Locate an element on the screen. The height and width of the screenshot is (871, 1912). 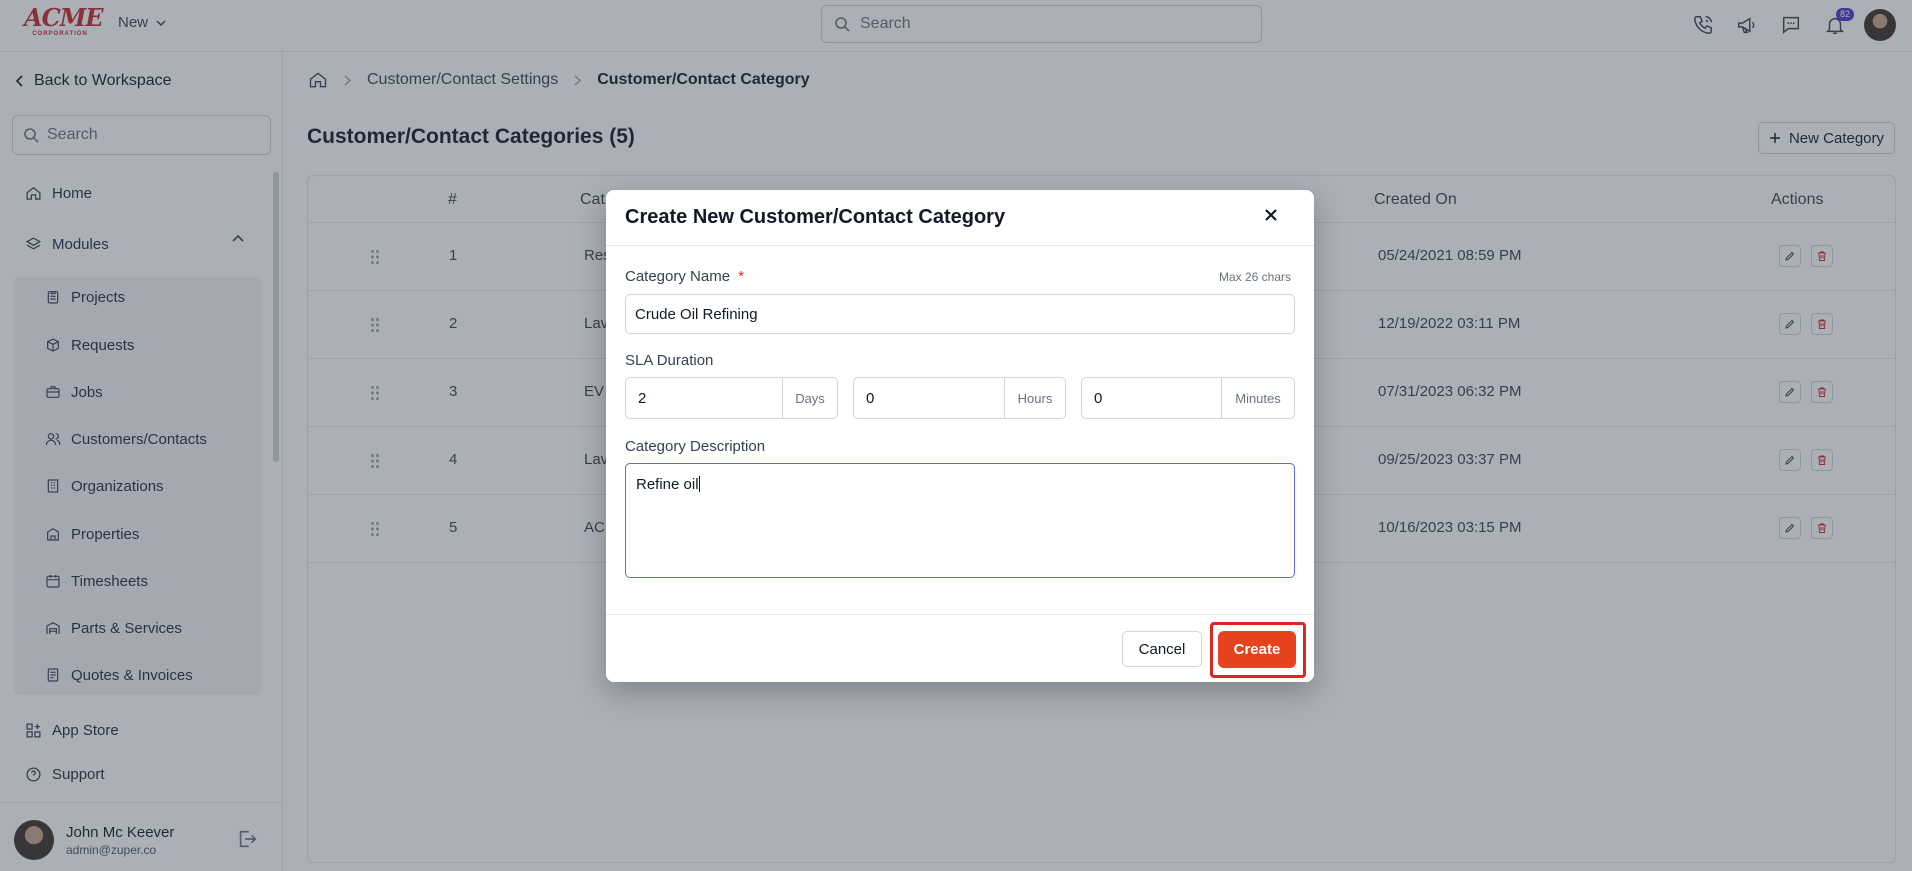
category-name-label: Category Name * is located at coordinates (685, 276).